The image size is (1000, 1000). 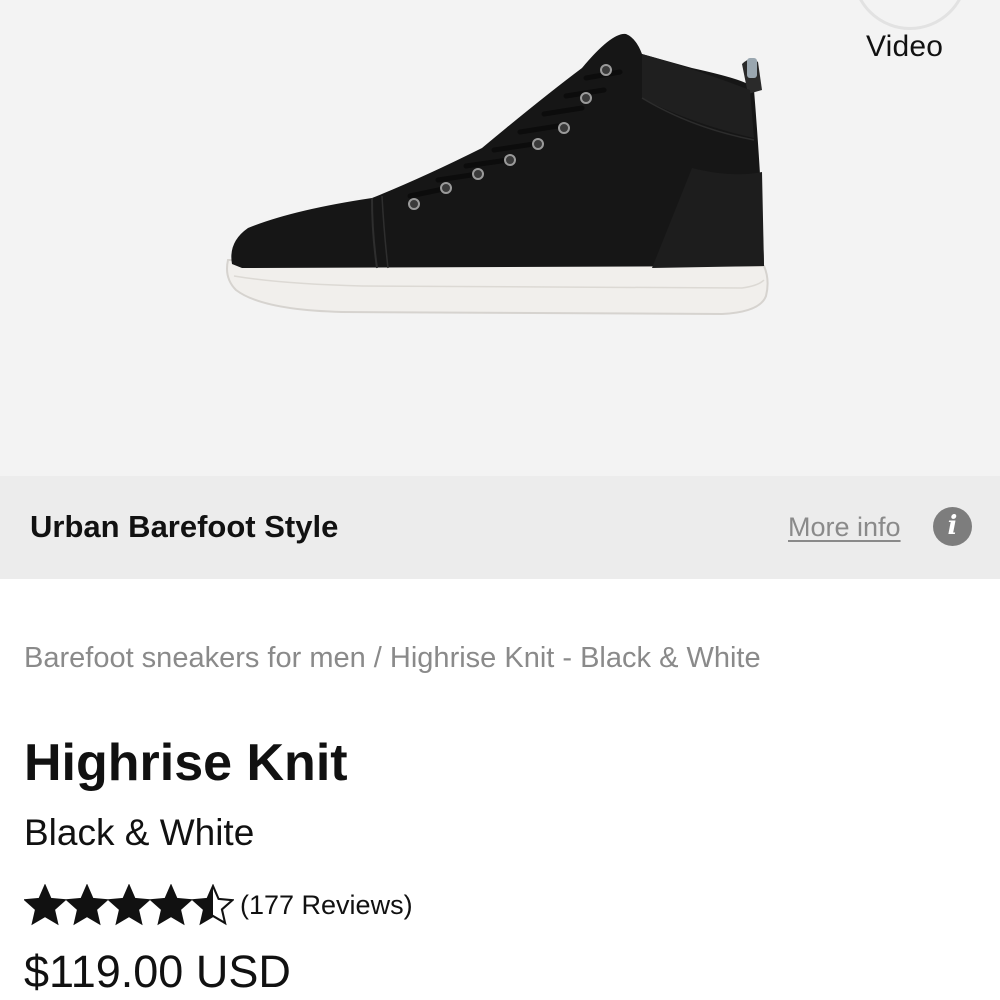 I want to click on product-variant: Black & White, so click(x=139, y=832).